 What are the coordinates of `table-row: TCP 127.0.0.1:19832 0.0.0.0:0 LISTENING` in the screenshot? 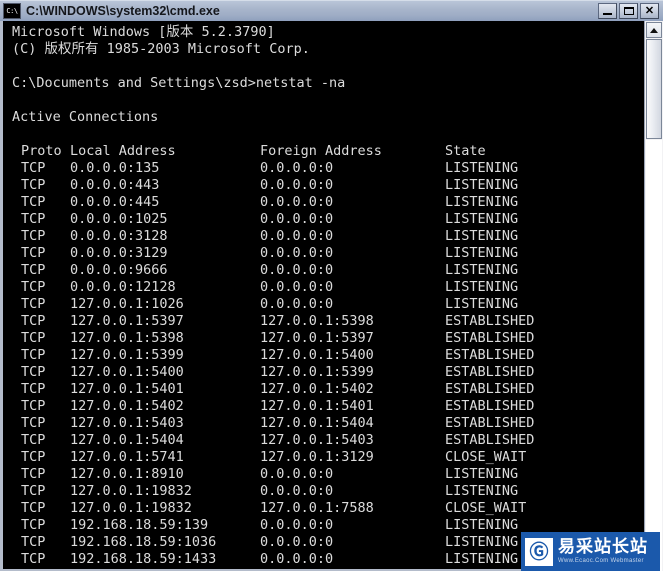 It's located at (323, 491).